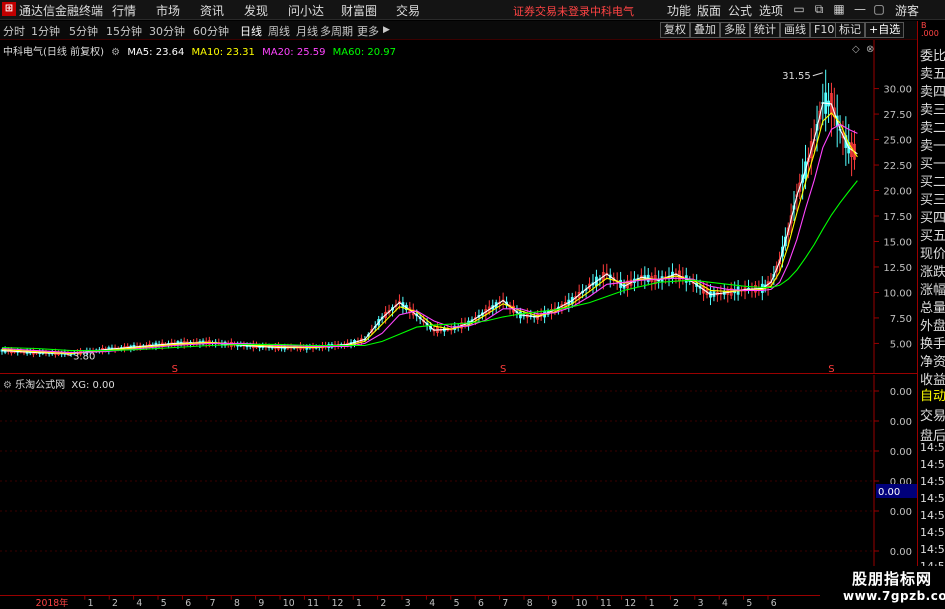 This screenshot has height=609, width=945. Describe the element at coordinates (115, 52) in the screenshot. I see `settings-icon: ⚙` at that location.